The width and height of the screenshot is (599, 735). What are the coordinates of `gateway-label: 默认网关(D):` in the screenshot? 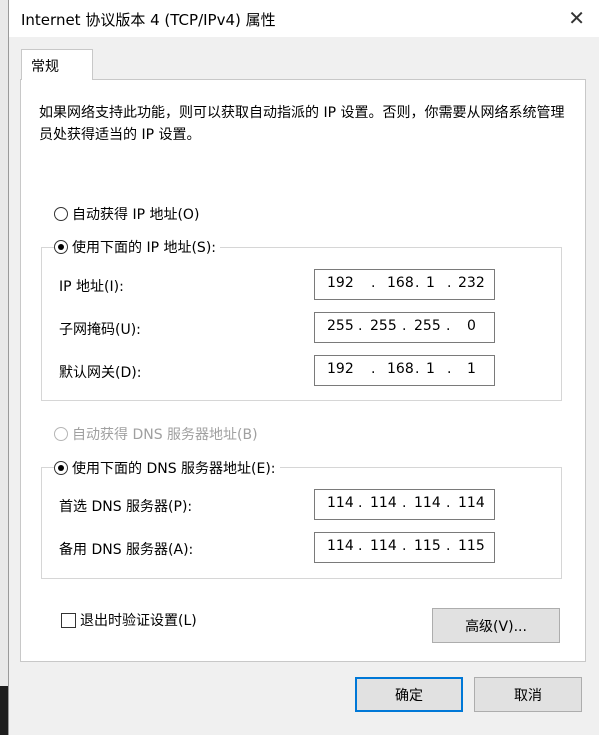 It's located at (100, 373).